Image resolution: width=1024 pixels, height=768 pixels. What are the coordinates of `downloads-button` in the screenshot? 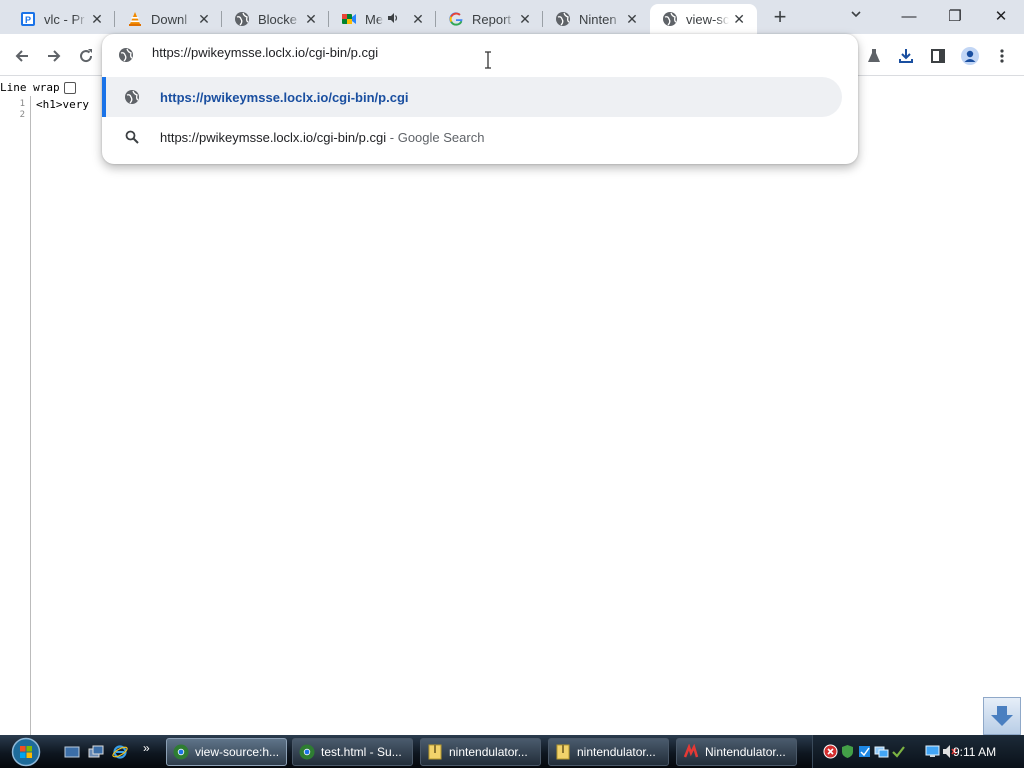 It's located at (906, 56).